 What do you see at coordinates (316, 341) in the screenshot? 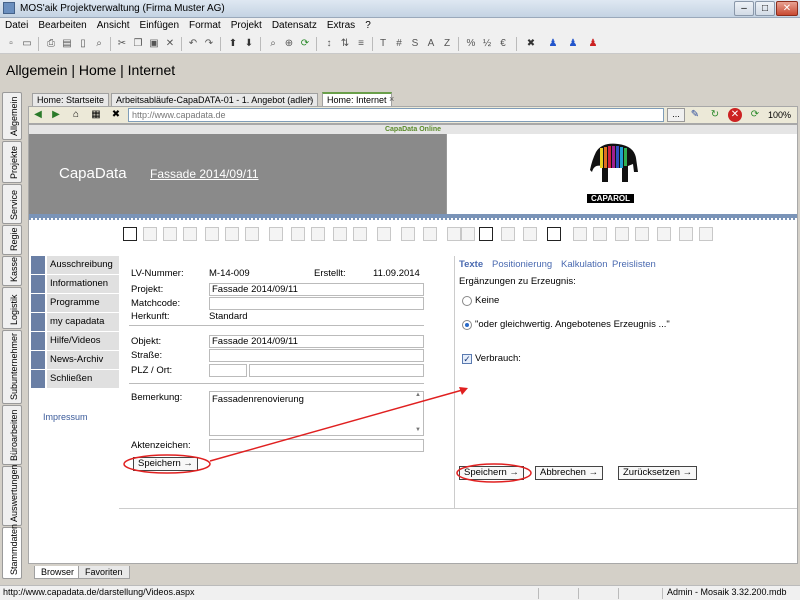
I see `objekt-field: Fassade 2014/09/11` at bounding box center [316, 341].